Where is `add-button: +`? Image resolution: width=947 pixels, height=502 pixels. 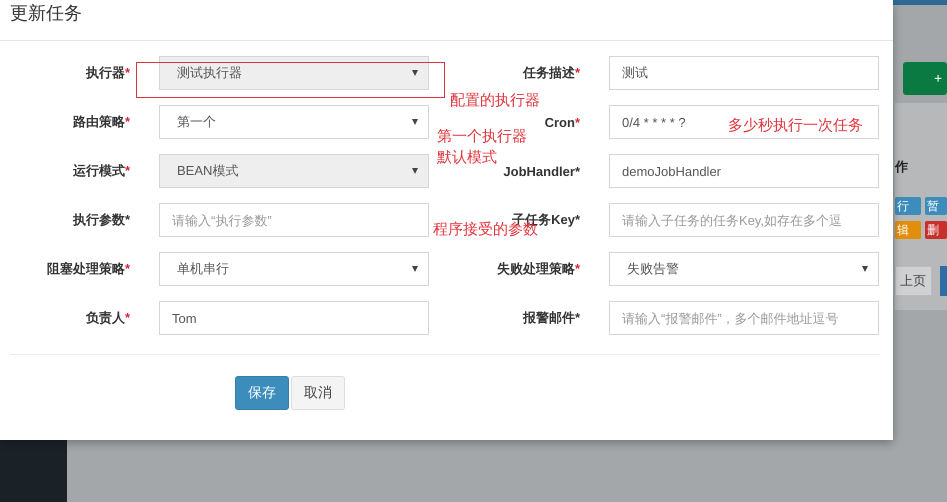
add-button: + is located at coordinates (925, 78).